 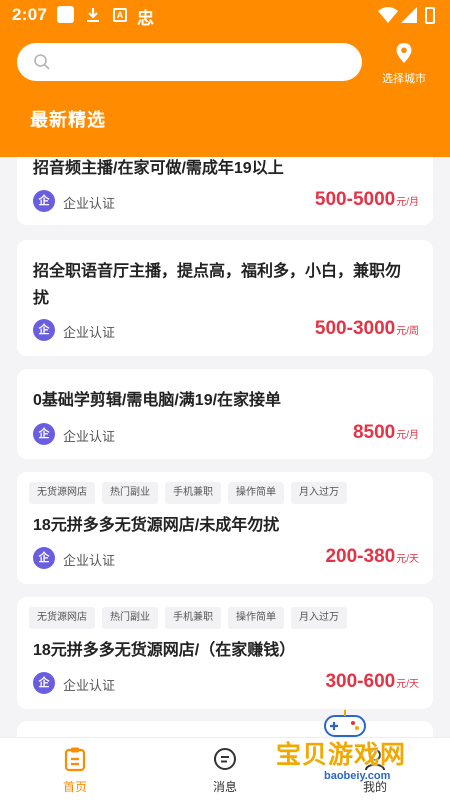 What do you see at coordinates (404, 79) in the screenshot?
I see `city-label: 选择城市` at bounding box center [404, 79].